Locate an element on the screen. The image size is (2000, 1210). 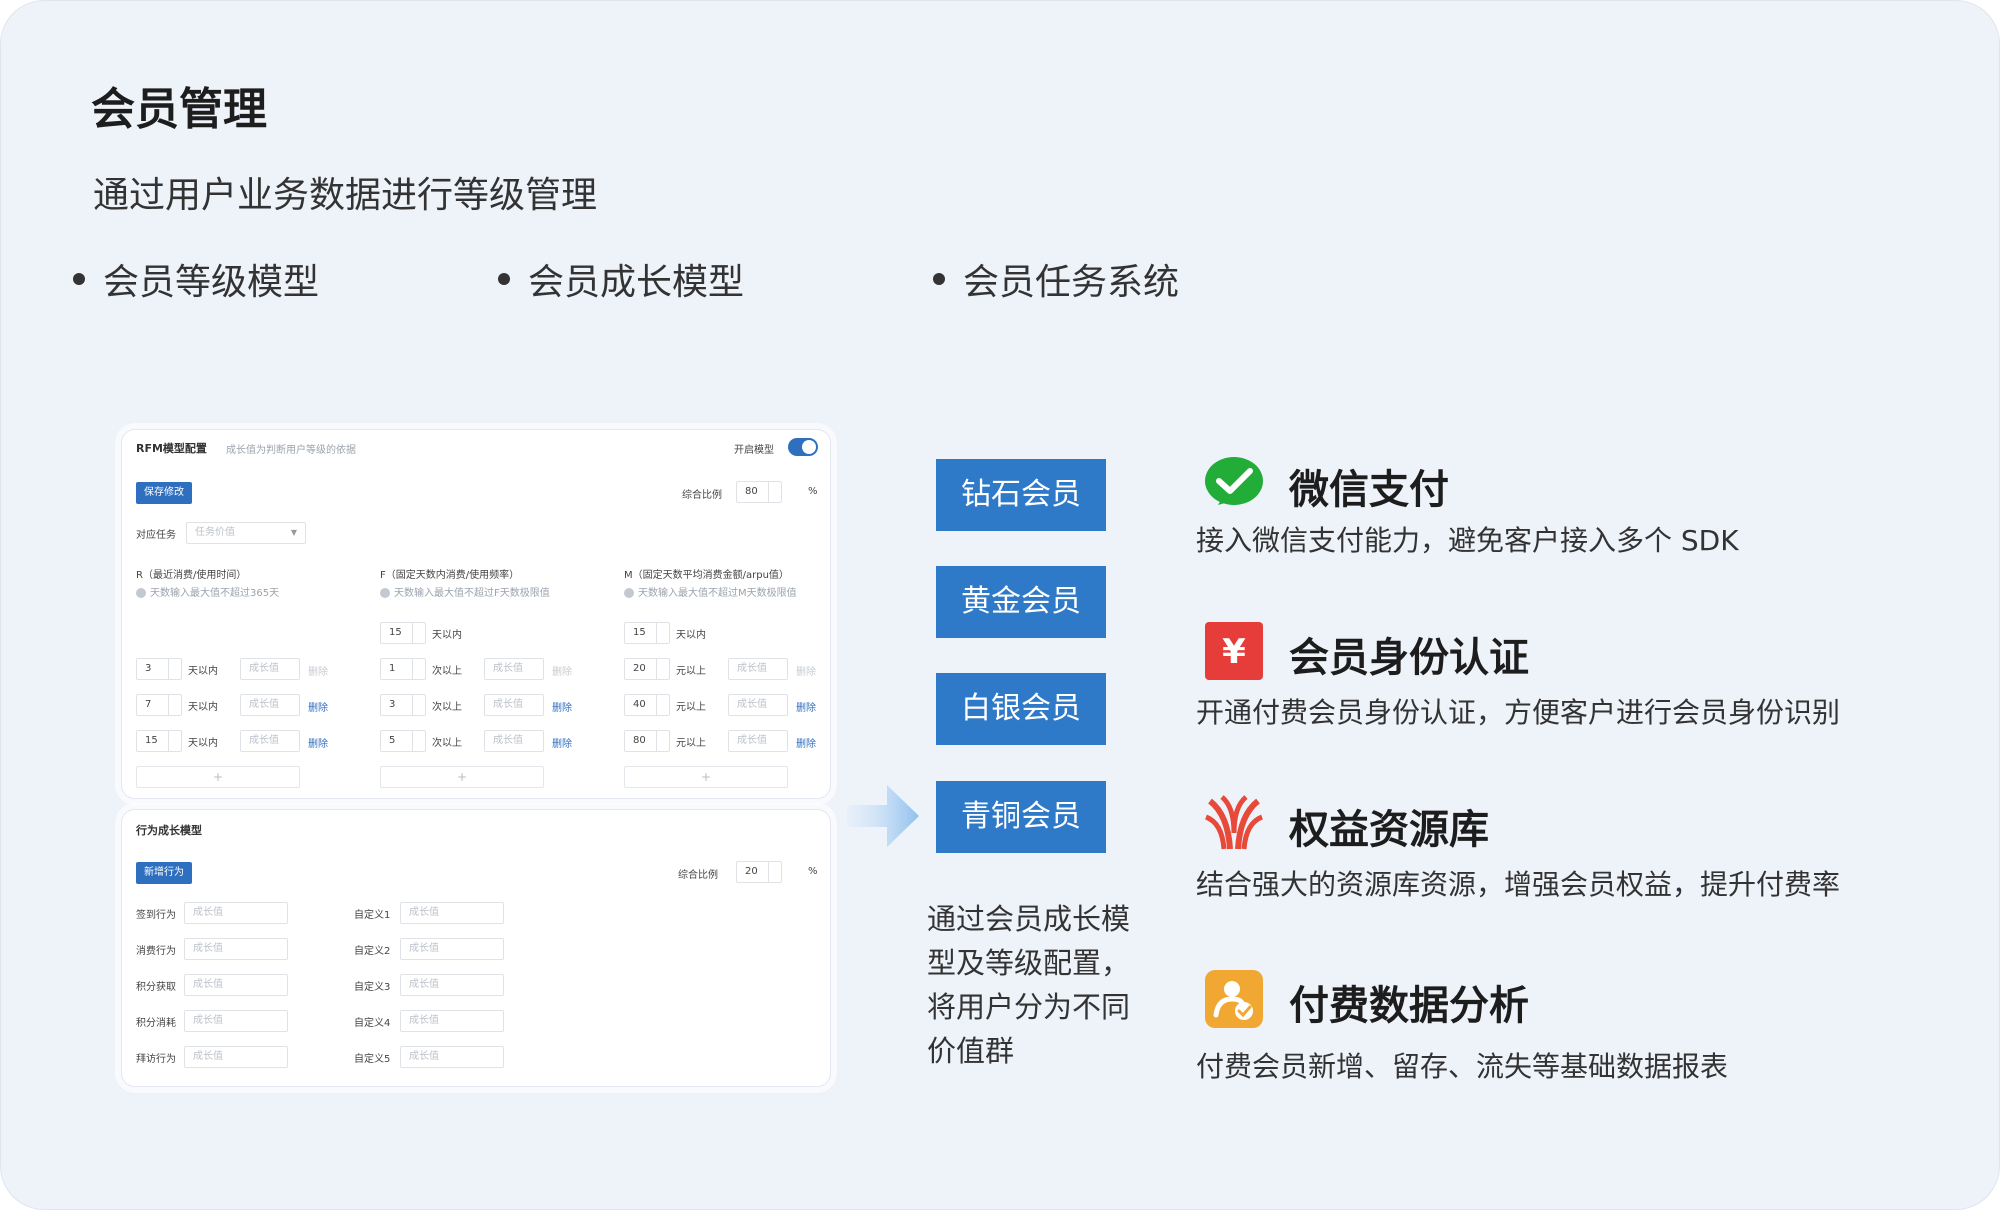
behavior-ratio-input: 20 is located at coordinates (759, 872).